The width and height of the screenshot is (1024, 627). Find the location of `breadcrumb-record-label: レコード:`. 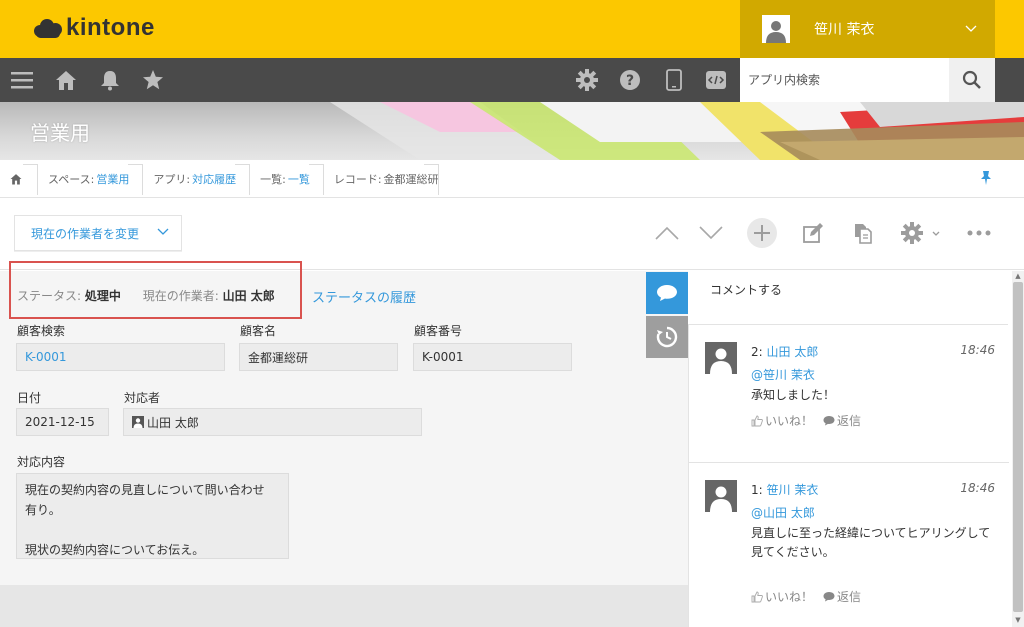

breadcrumb-record-label: レコード: is located at coordinates (357, 179).